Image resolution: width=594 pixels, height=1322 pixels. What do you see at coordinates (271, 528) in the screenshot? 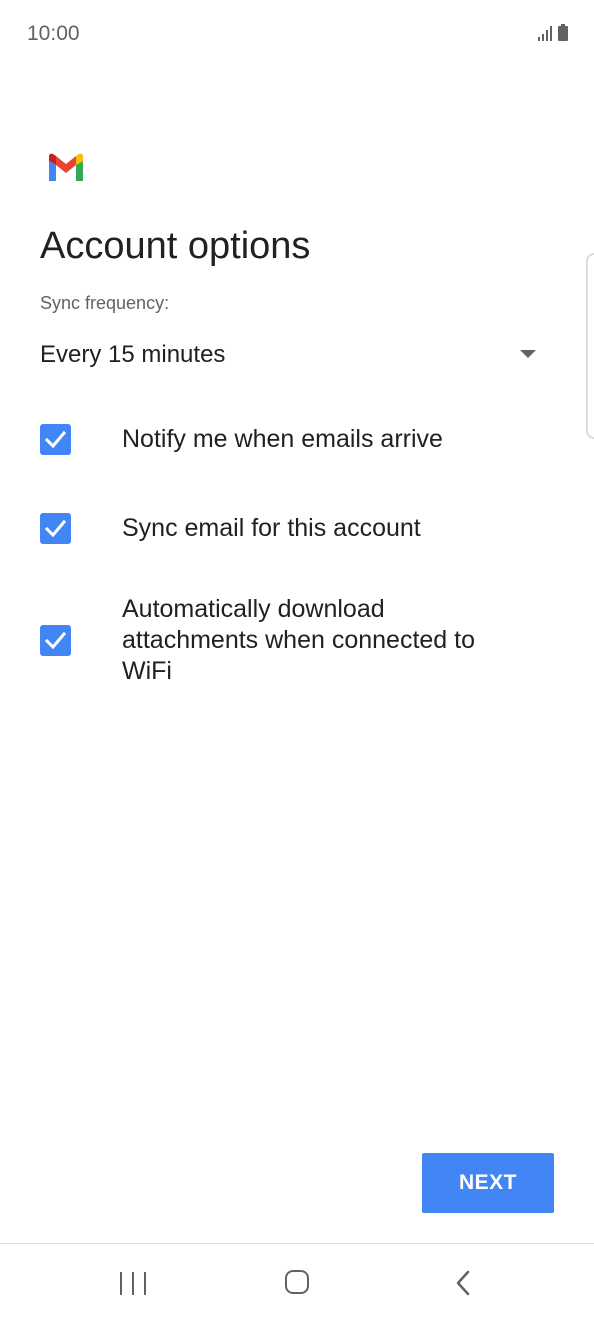
I see `sync-email-label: Sync email for this account` at bounding box center [271, 528].